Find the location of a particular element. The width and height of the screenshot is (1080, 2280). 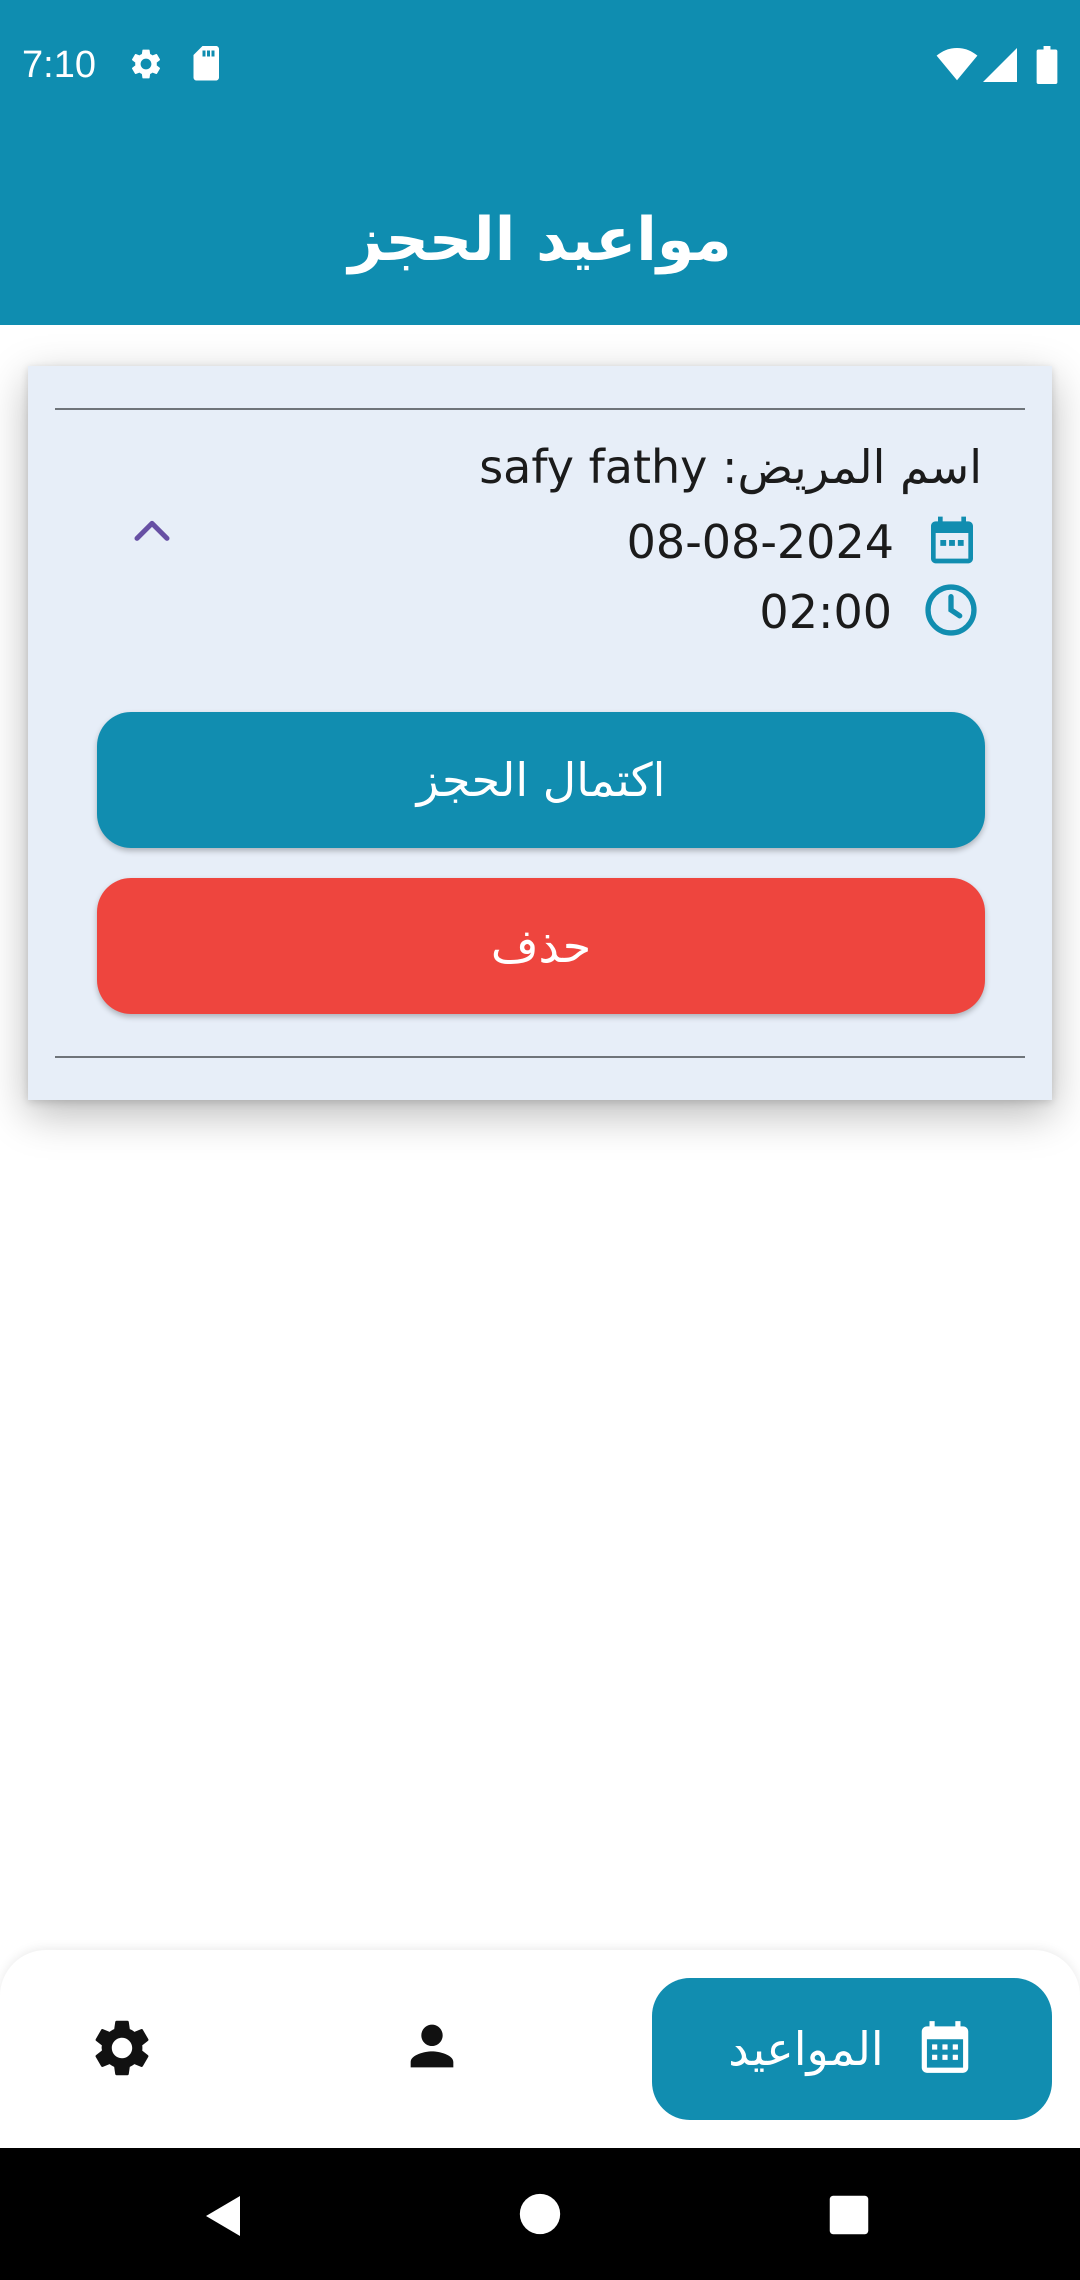

status-bar: 7:10 is located at coordinates (540, 67).